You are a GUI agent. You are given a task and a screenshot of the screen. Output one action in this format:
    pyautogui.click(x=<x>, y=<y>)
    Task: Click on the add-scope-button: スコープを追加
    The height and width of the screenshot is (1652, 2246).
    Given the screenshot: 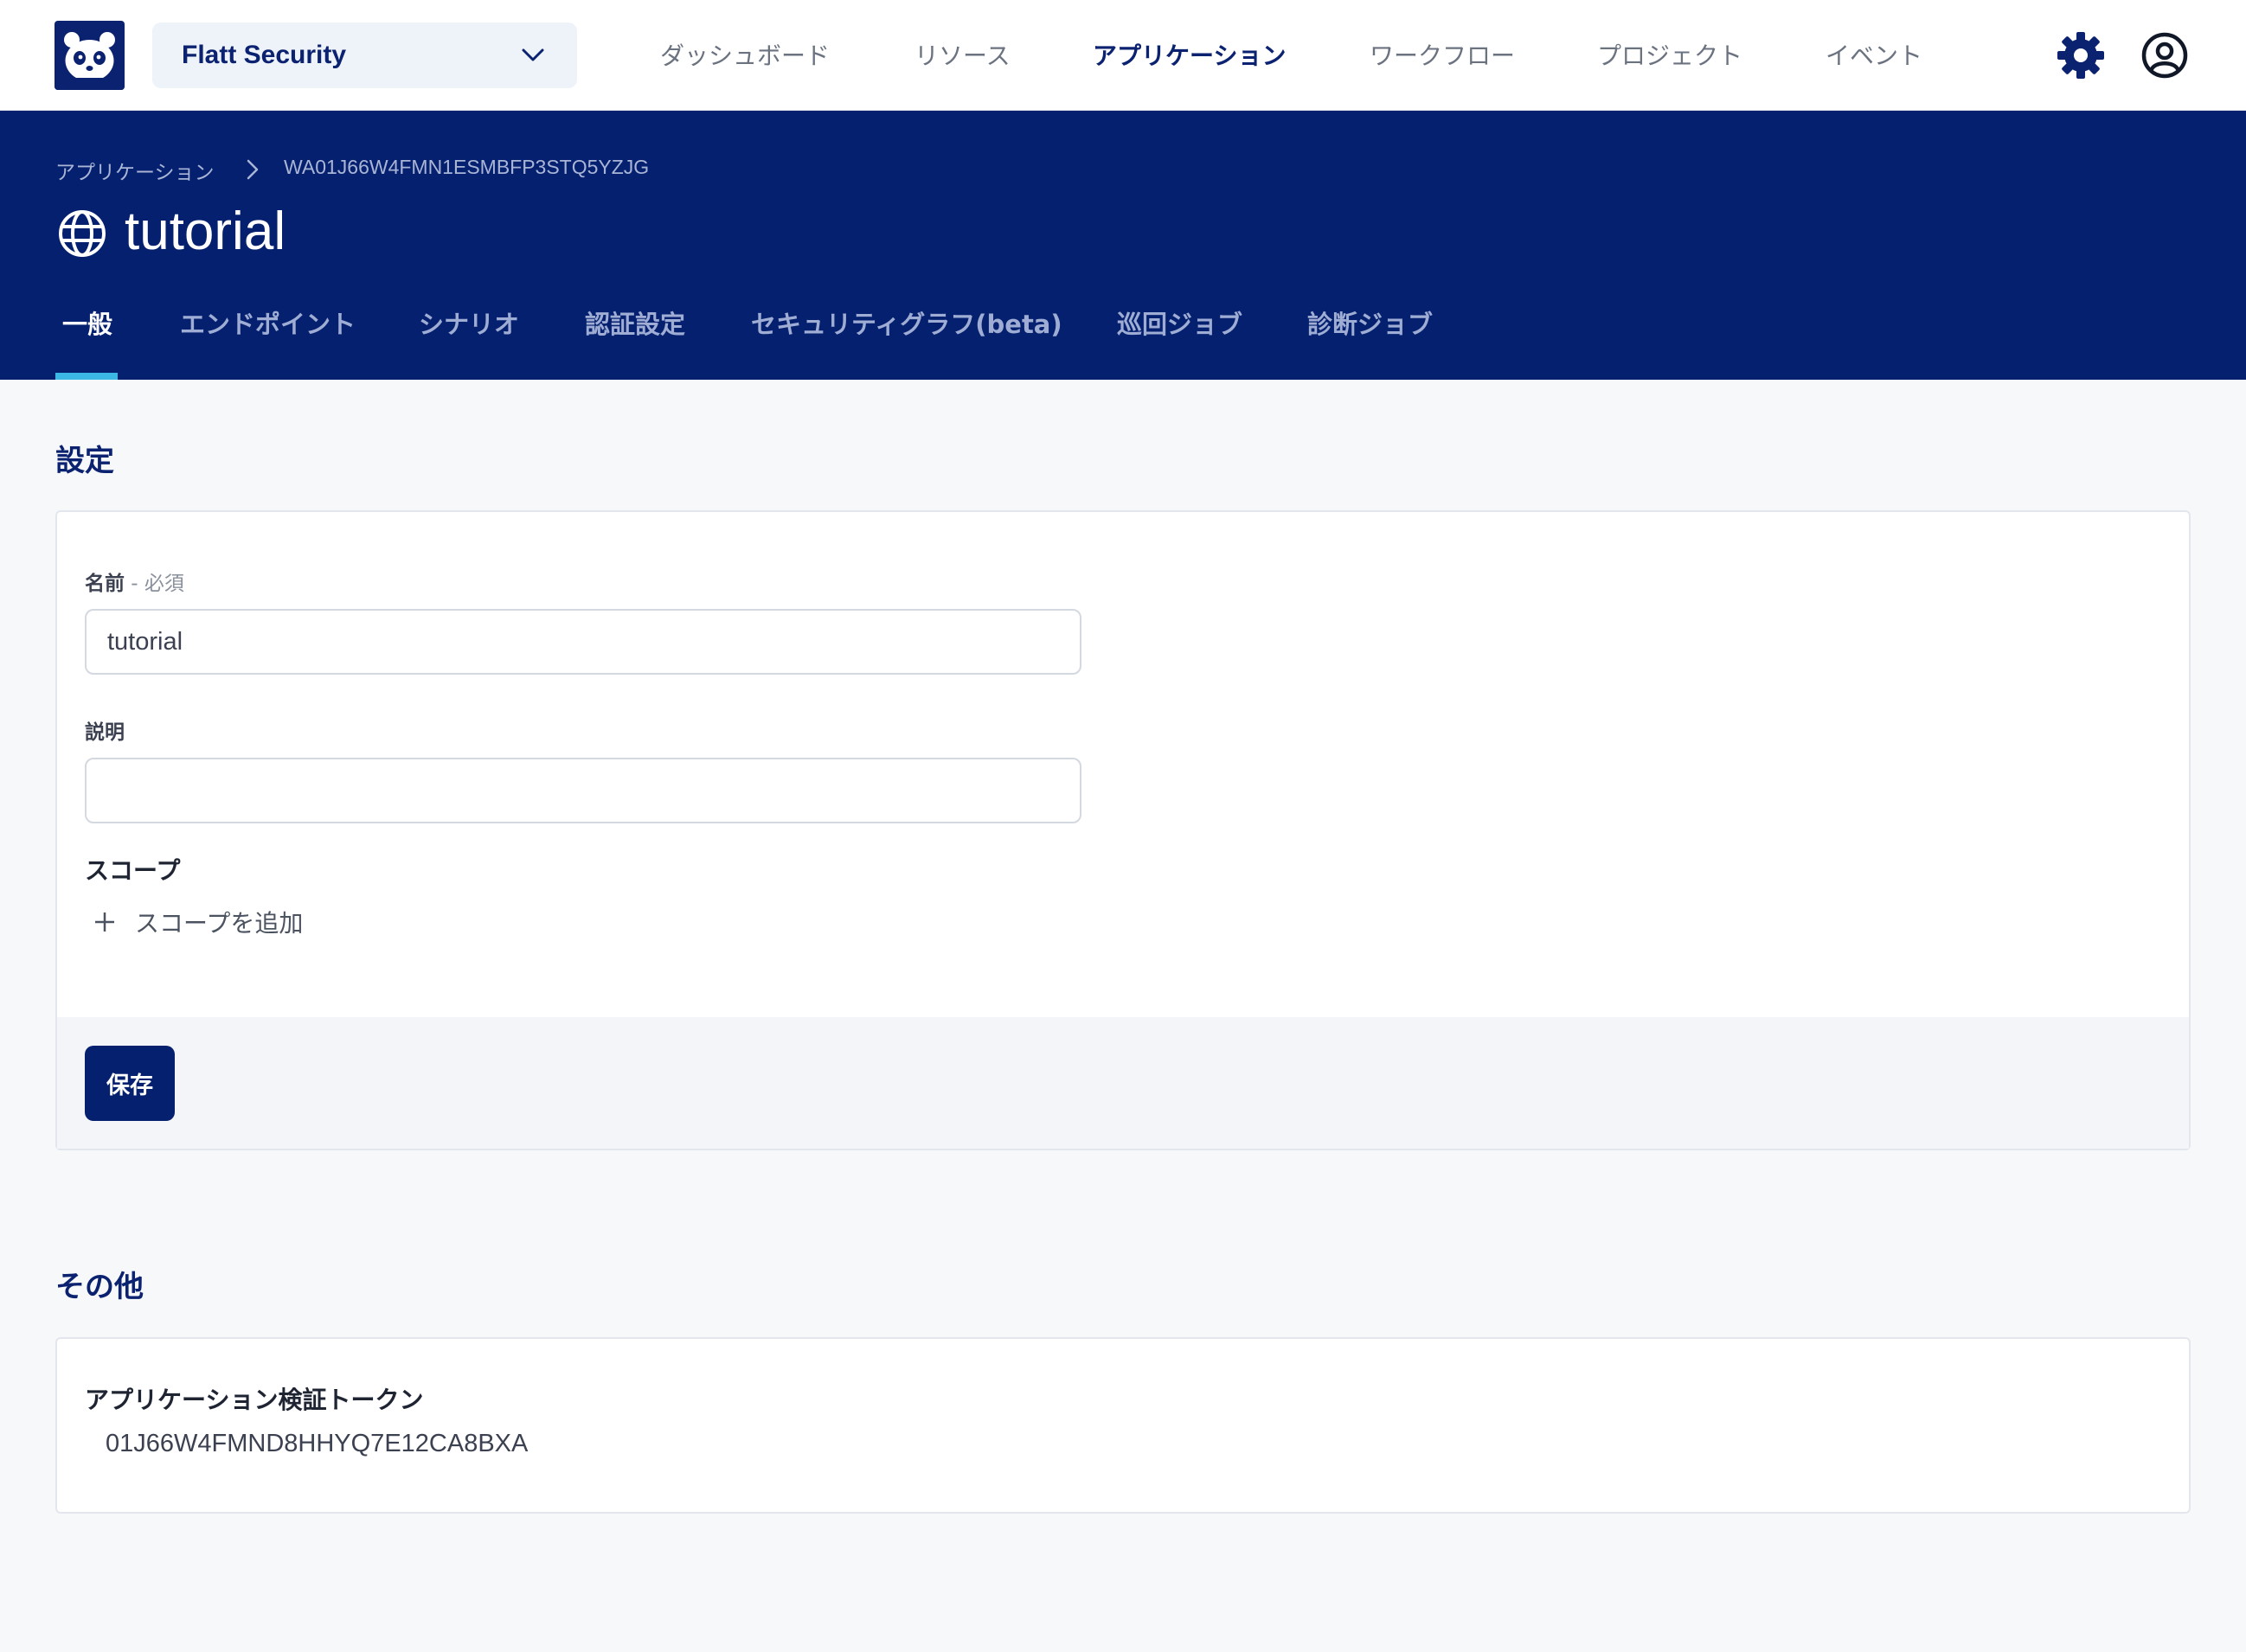 What is the action you would take?
    pyautogui.click(x=198, y=922)
    